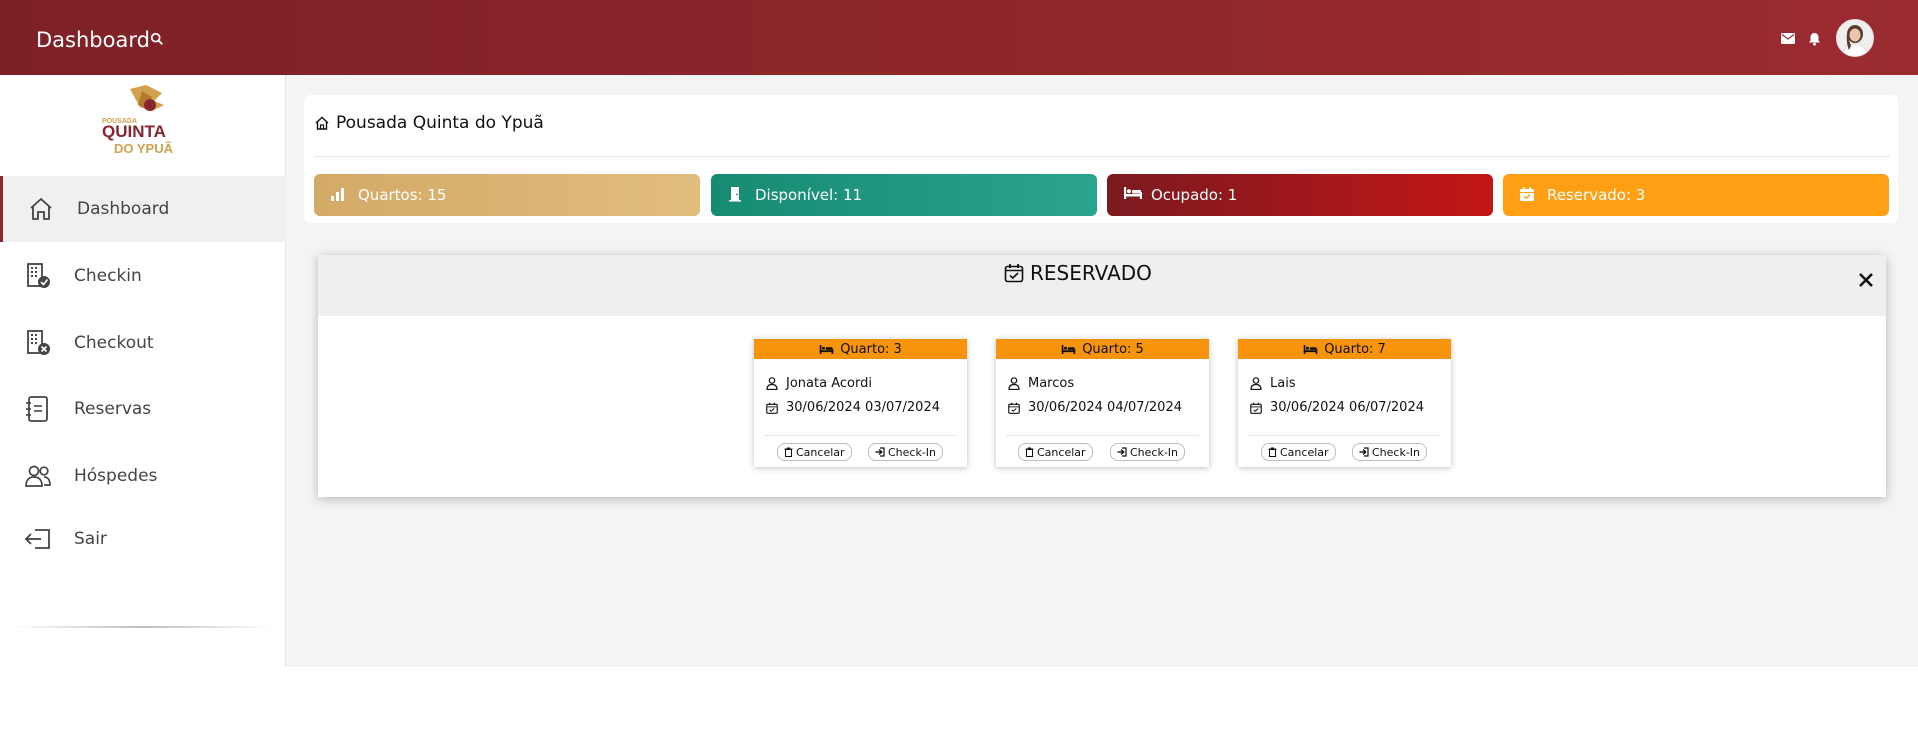 This screenshot has height=751, width=1918. I want to click on room-header: Quarto: 7, so click(1344, 349).